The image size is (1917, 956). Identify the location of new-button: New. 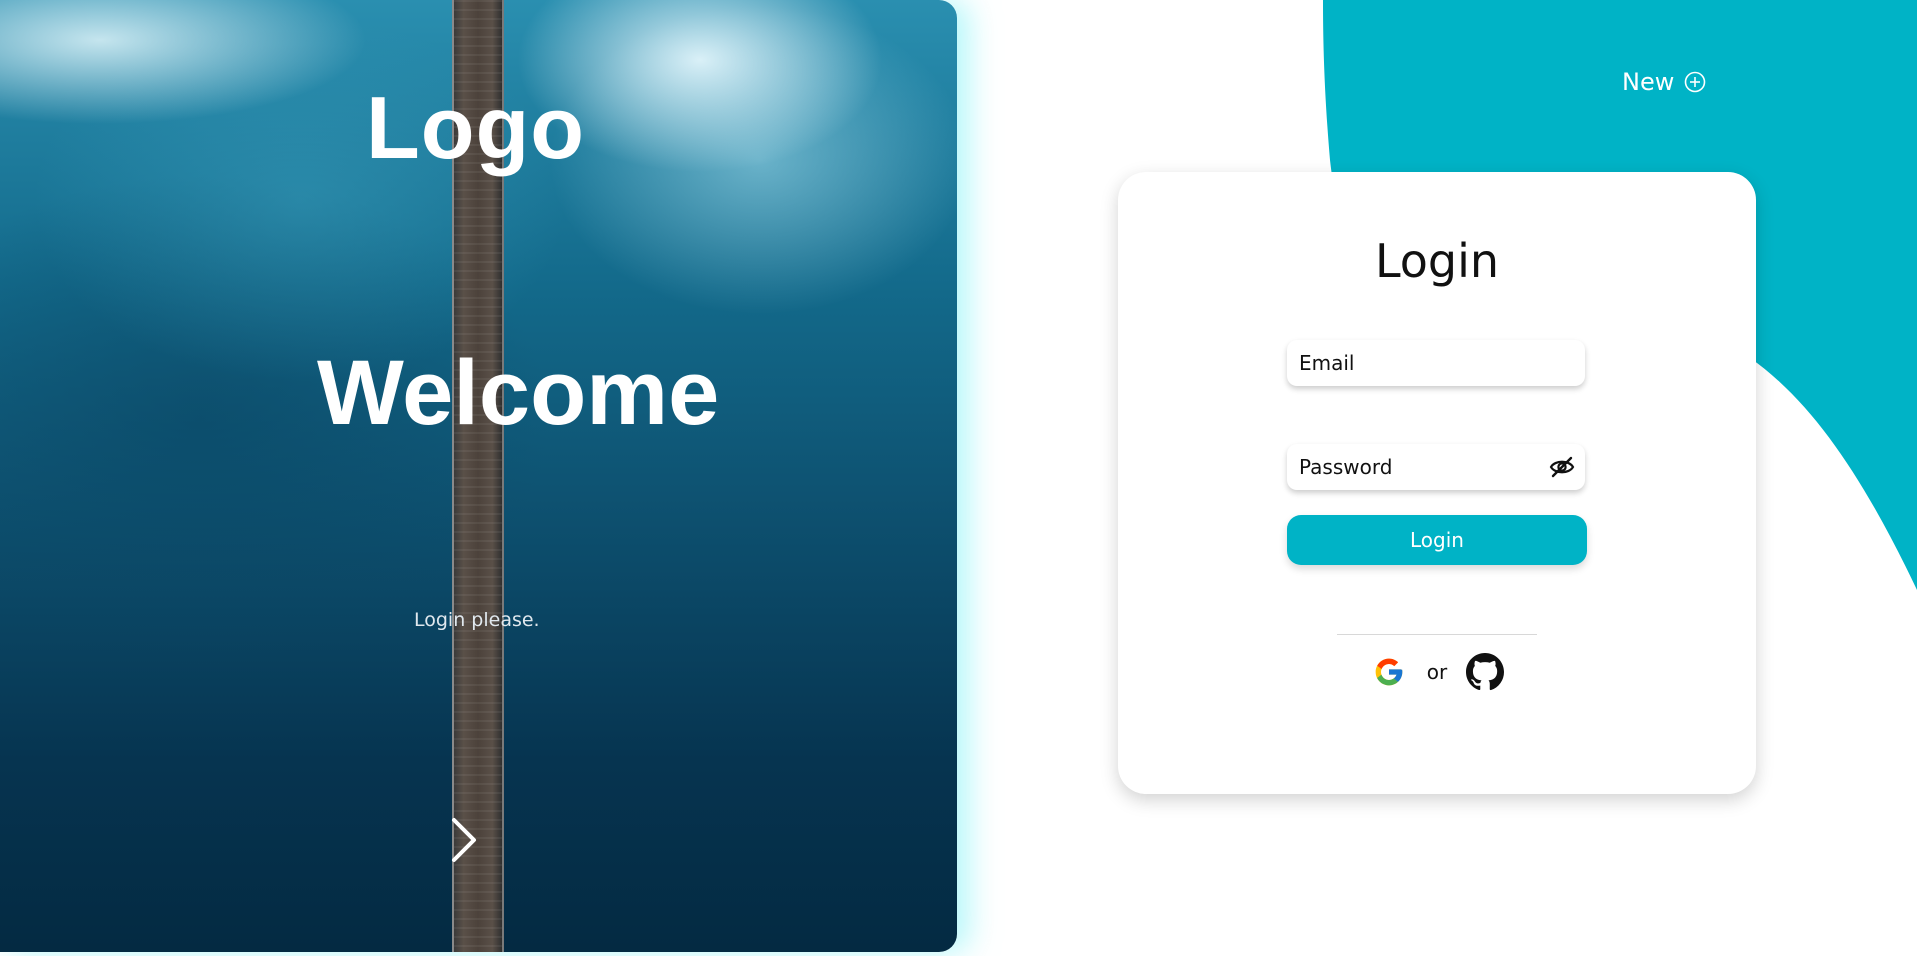
(1664, 82).